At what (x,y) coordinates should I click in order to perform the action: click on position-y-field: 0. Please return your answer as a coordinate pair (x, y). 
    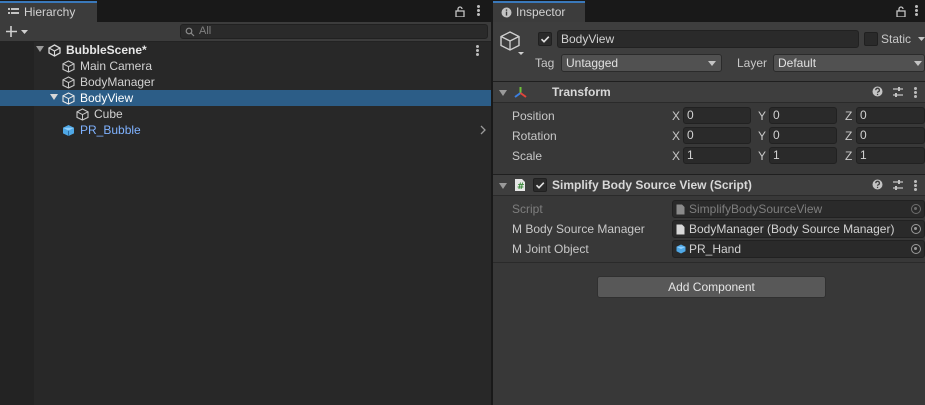
    Looking at the image, I should click on (803, 115).